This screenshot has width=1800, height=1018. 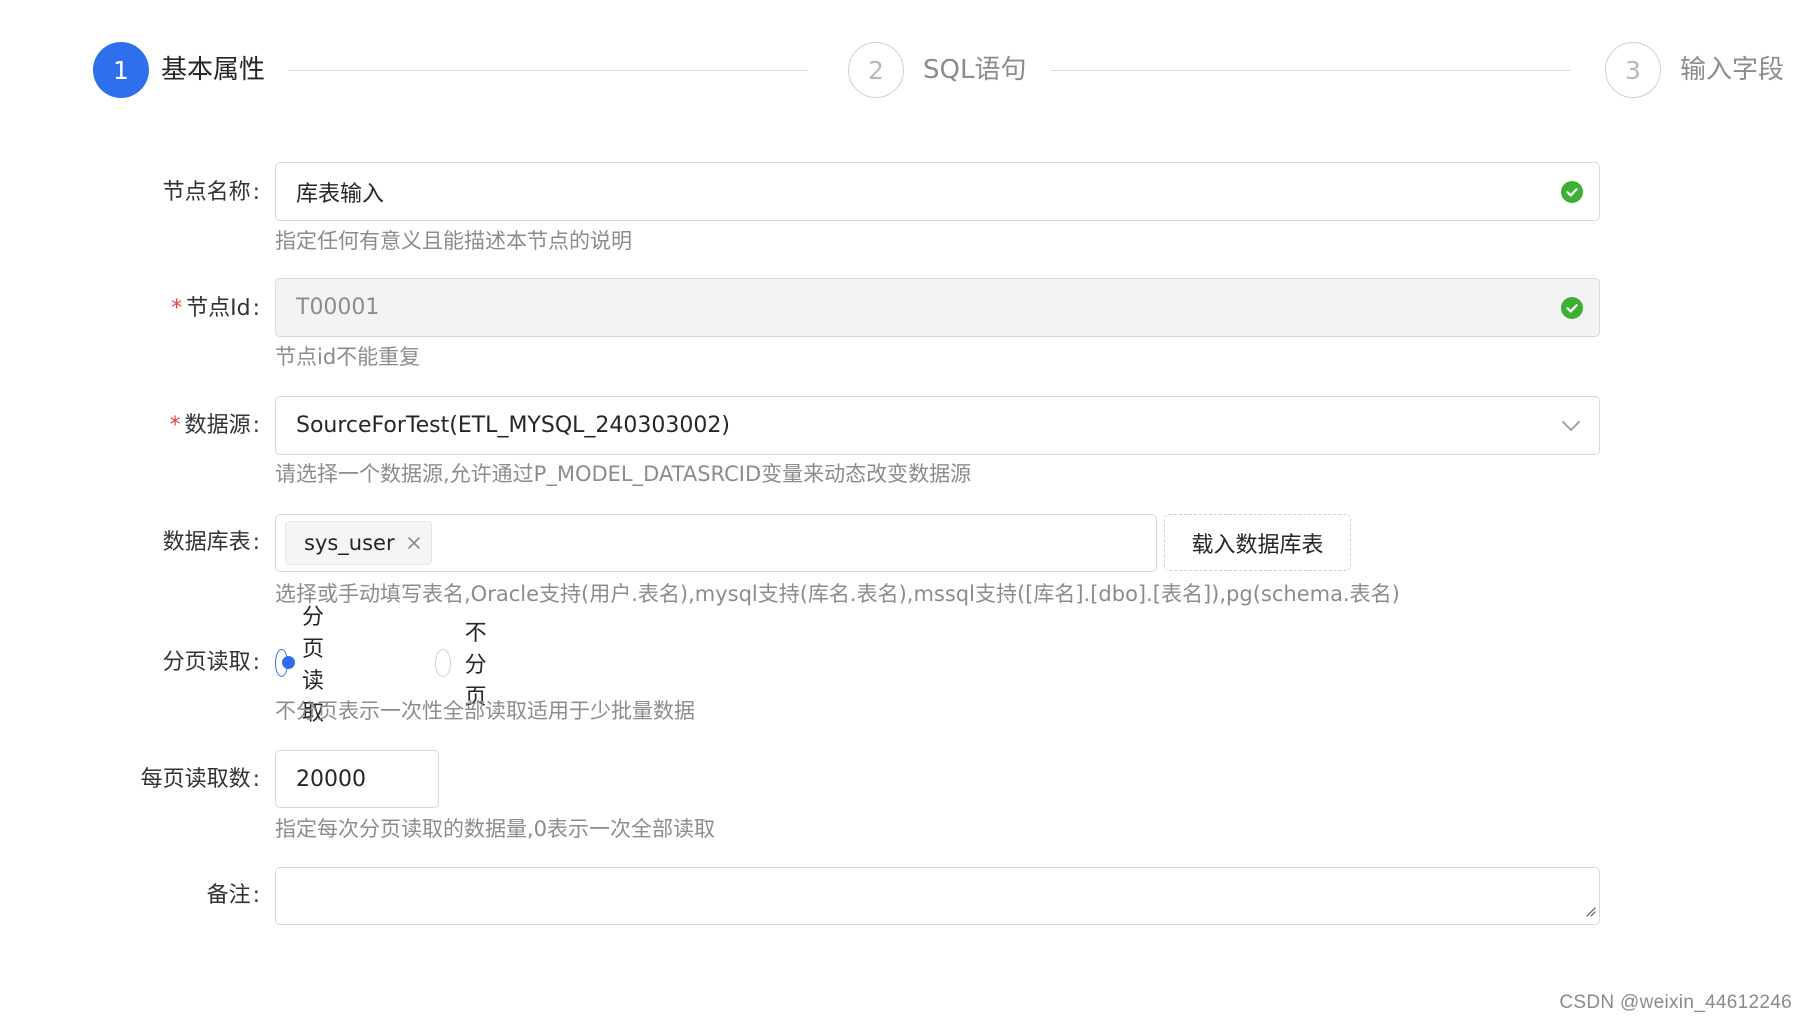 What do you see at coordinates (443, 663) in the screenshot?
I see `radio-unchecked-indicator` at bounding box center [443, 663].